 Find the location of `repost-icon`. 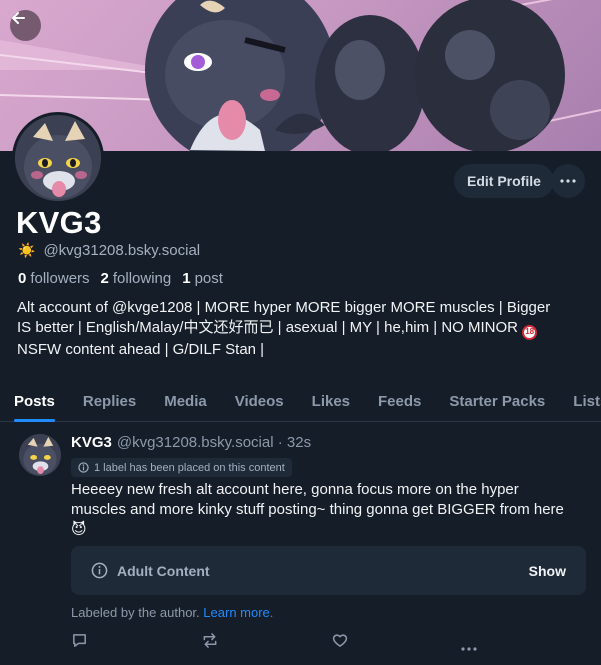

repost-icon is located at coordinates (210, 640).